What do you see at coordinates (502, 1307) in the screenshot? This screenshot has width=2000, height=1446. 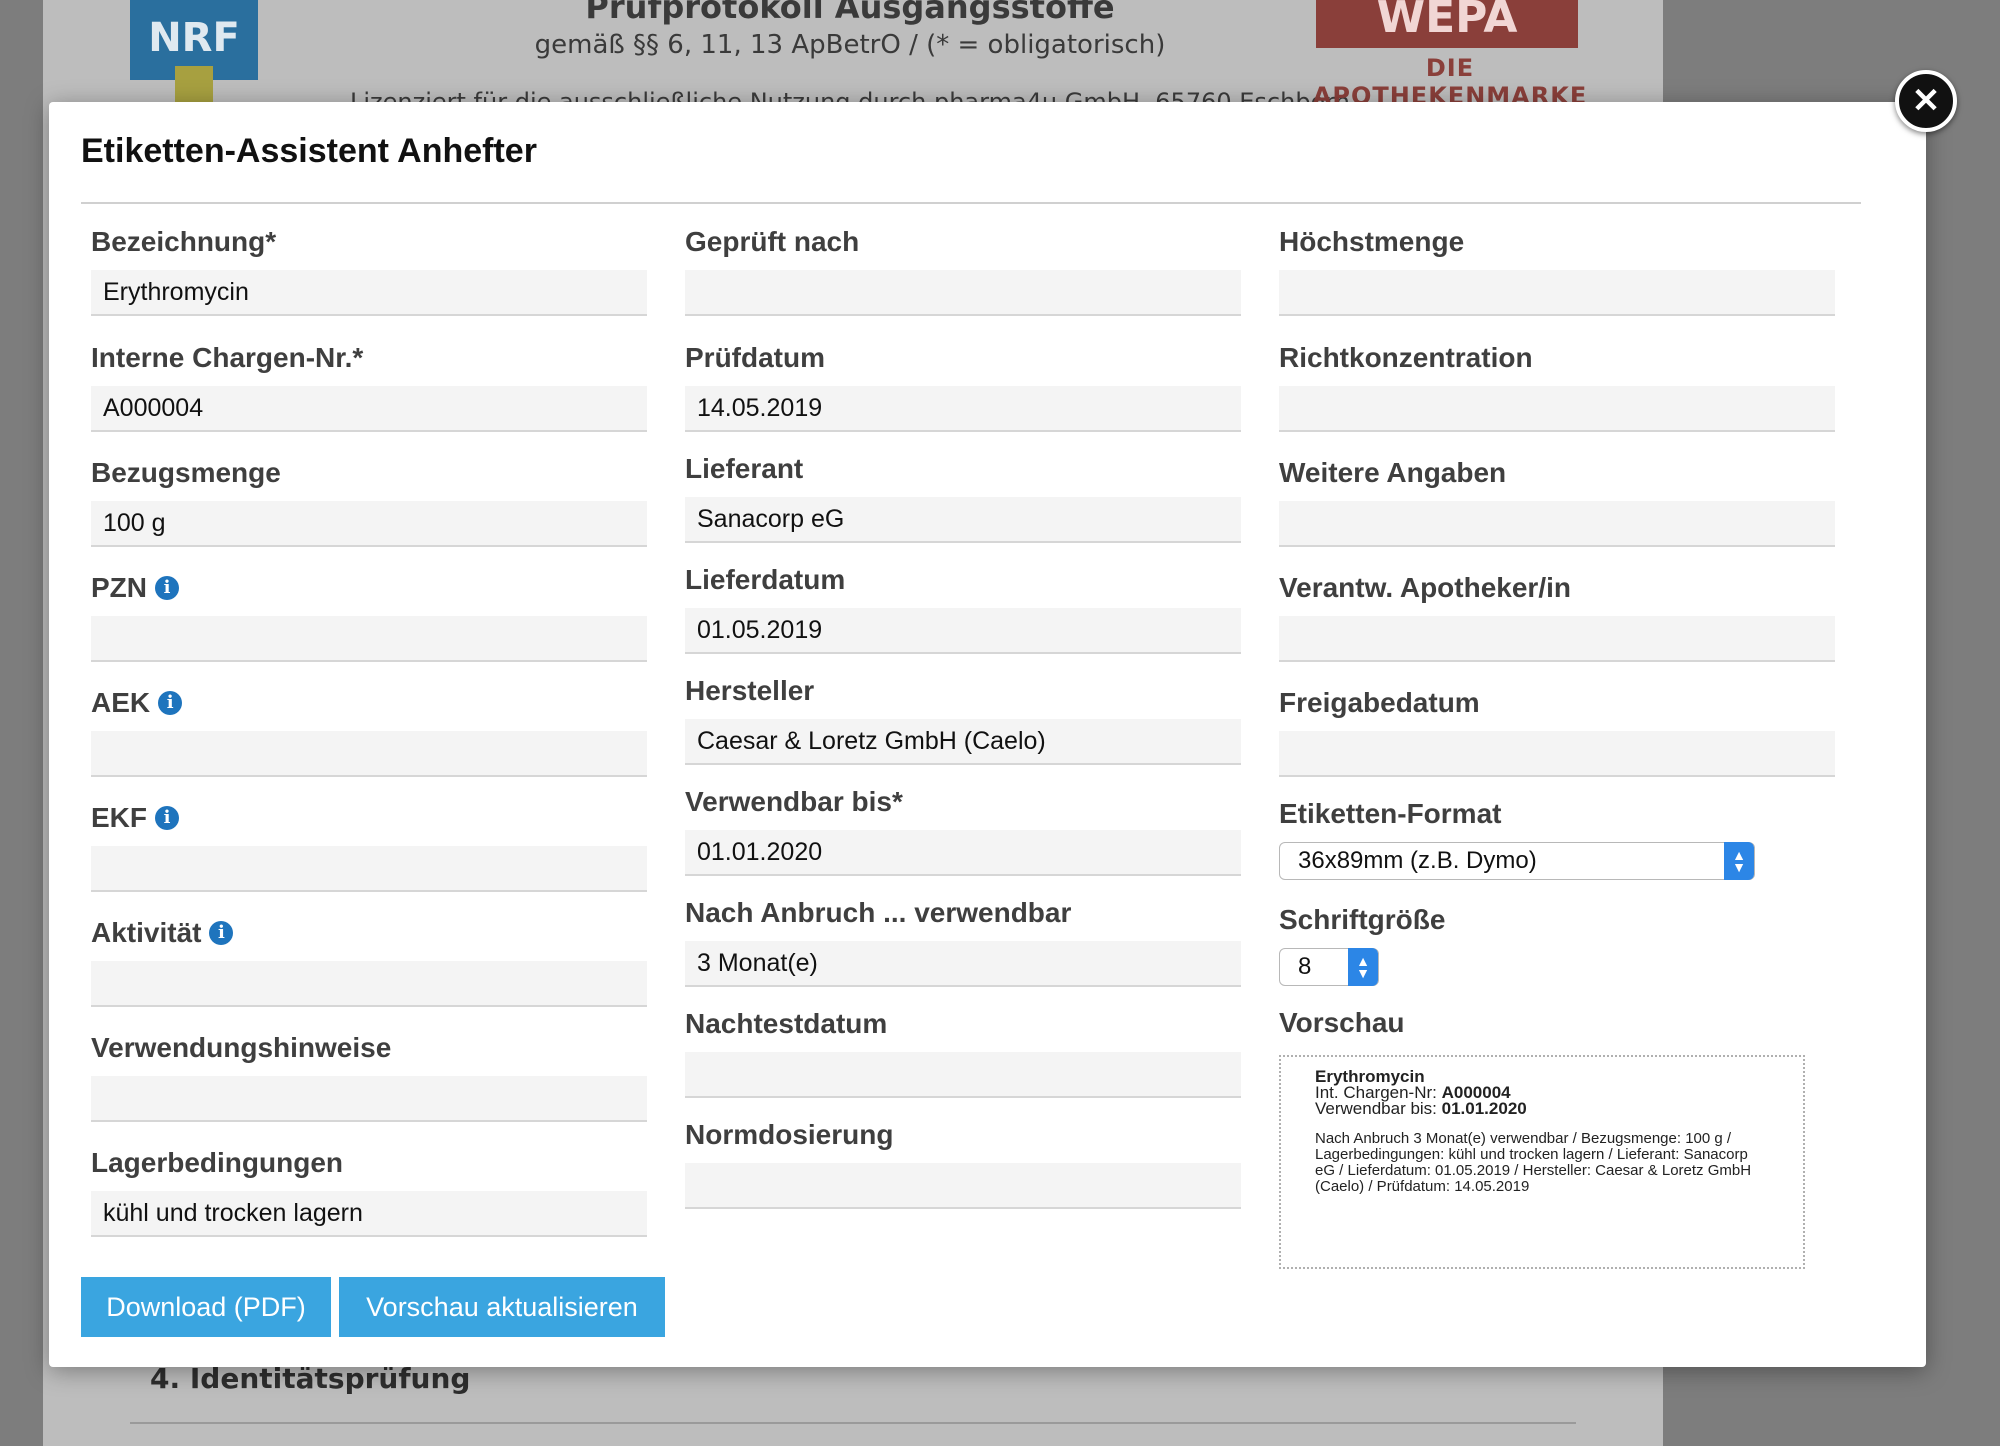 I see `refresh-preview-button: Vorschau aktualisieren` at bounding box center [502, 1307].